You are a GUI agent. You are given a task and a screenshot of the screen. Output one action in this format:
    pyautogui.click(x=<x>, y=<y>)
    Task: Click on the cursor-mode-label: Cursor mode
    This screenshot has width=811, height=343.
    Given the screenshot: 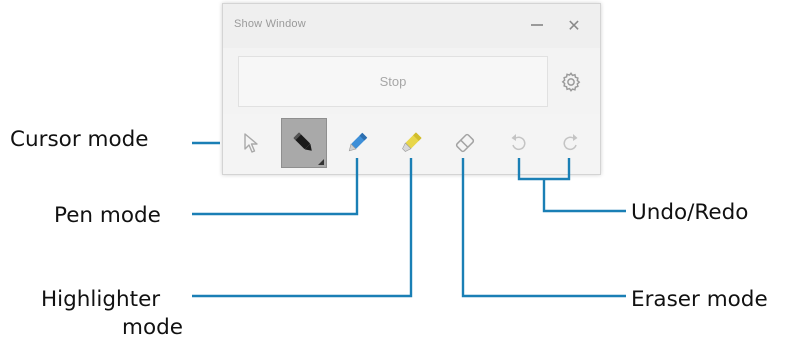 What is the action you would take?
    pyautogui.click(x=79, y=139)
    